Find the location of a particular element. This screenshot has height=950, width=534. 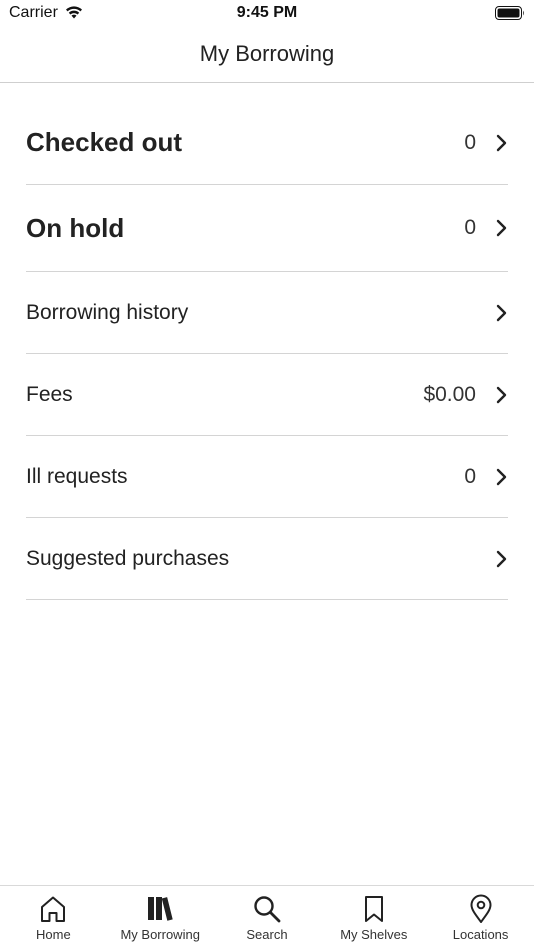

tab-my-shelves: My Shelves is located at coordinates (373, 918).